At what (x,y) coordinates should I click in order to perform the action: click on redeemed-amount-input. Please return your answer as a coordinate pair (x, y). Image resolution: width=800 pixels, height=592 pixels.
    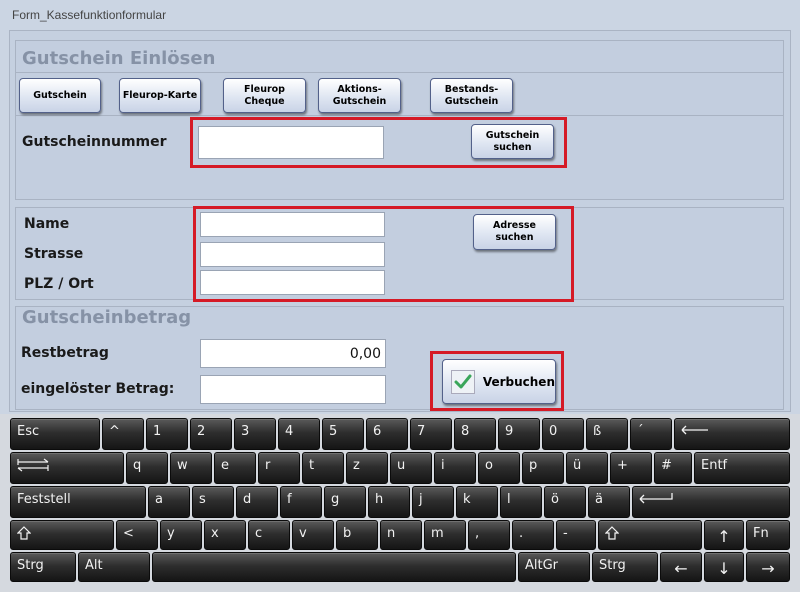
    Looking at the image, I should click on (293, 389).